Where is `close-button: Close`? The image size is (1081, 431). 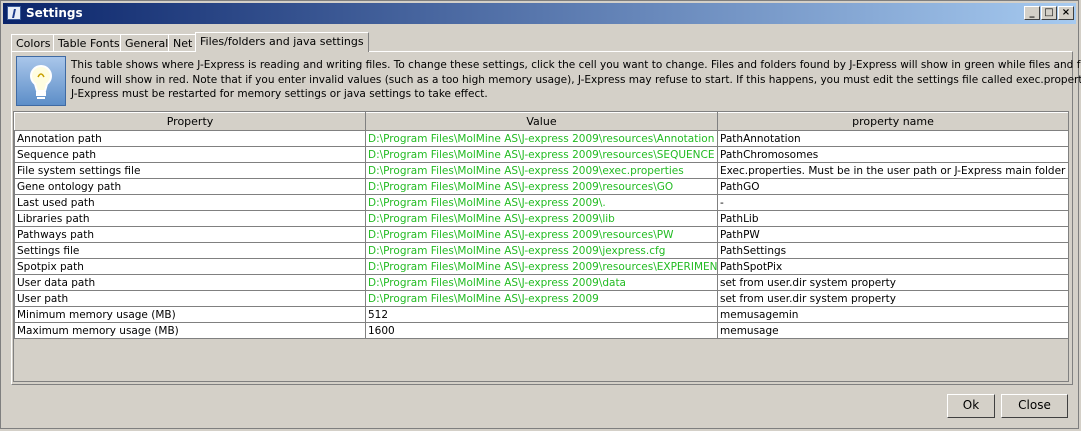 close-button: Close is located at coordinates (1034, 406).